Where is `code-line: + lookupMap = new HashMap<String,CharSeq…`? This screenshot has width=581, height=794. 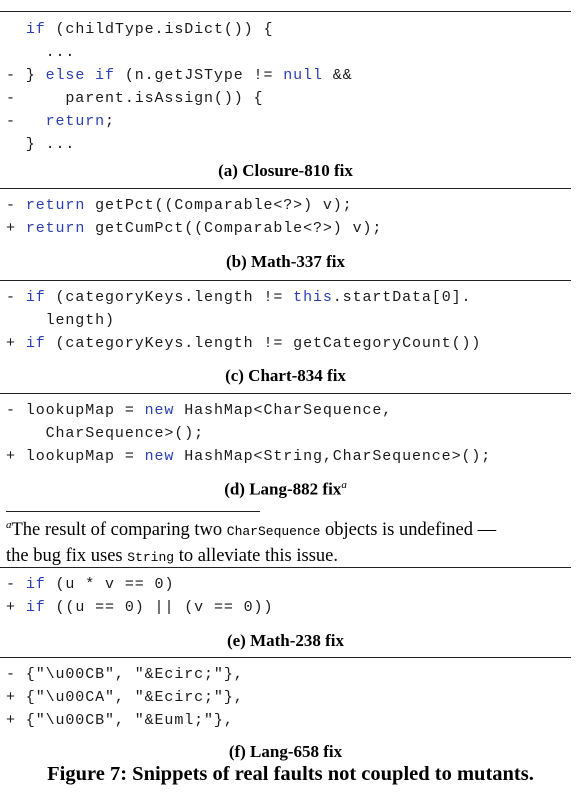 code-line: + lookupMap = new HashMap<String,CharSeq… is located at coordinates (248, 456).